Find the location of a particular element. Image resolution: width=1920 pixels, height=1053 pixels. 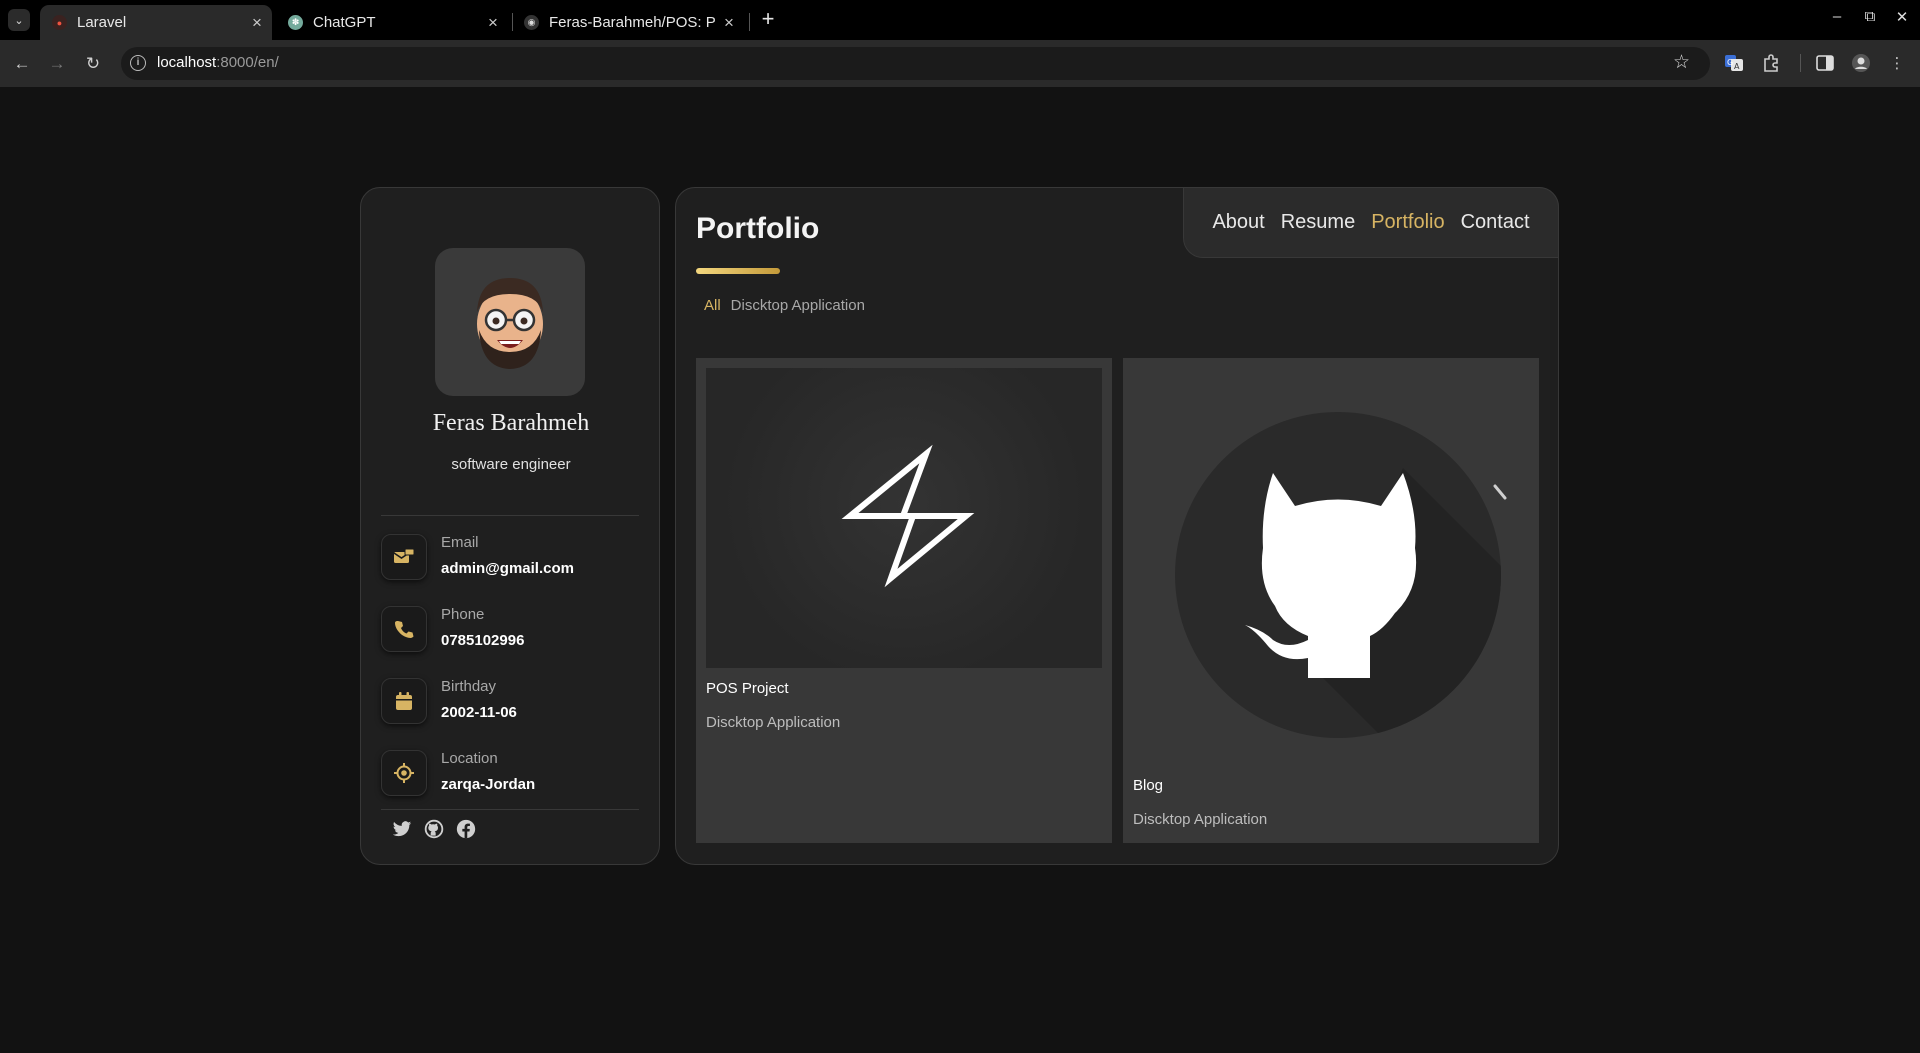

facebook-icon is located at coordinates (466, 829).